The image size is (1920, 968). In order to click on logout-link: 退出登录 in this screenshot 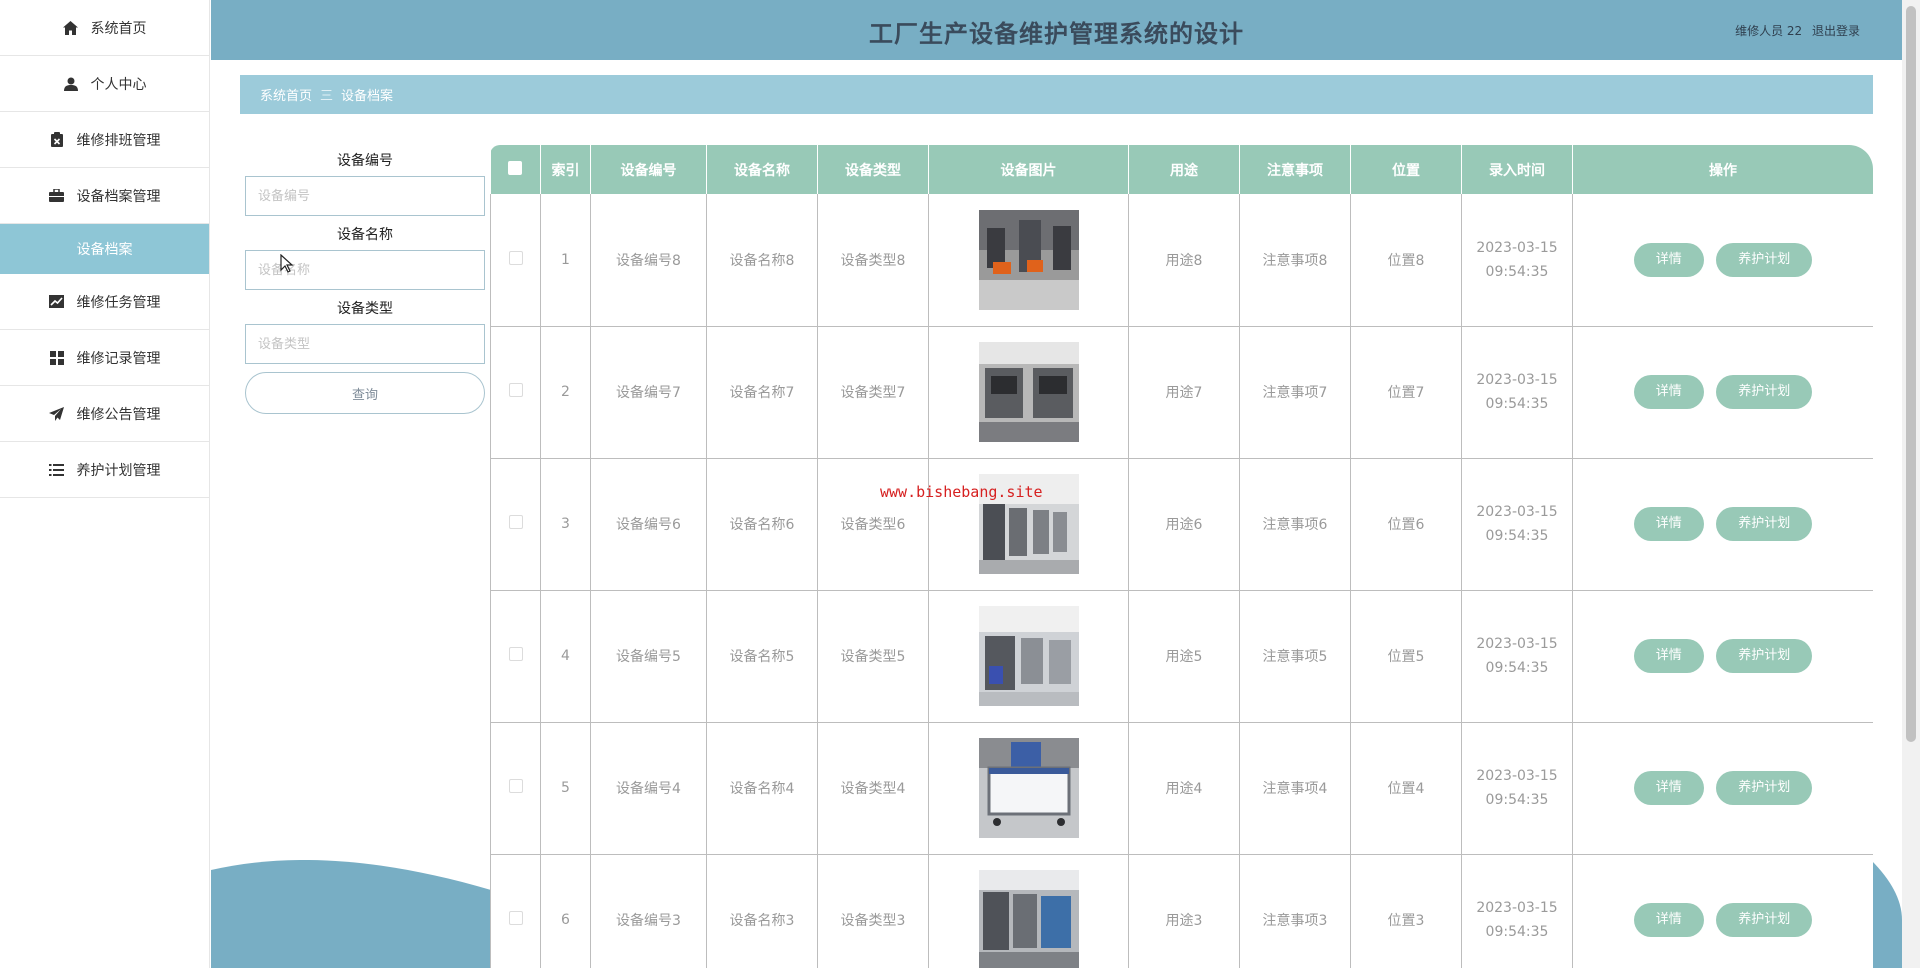, I will do `click(1836, 31)`.